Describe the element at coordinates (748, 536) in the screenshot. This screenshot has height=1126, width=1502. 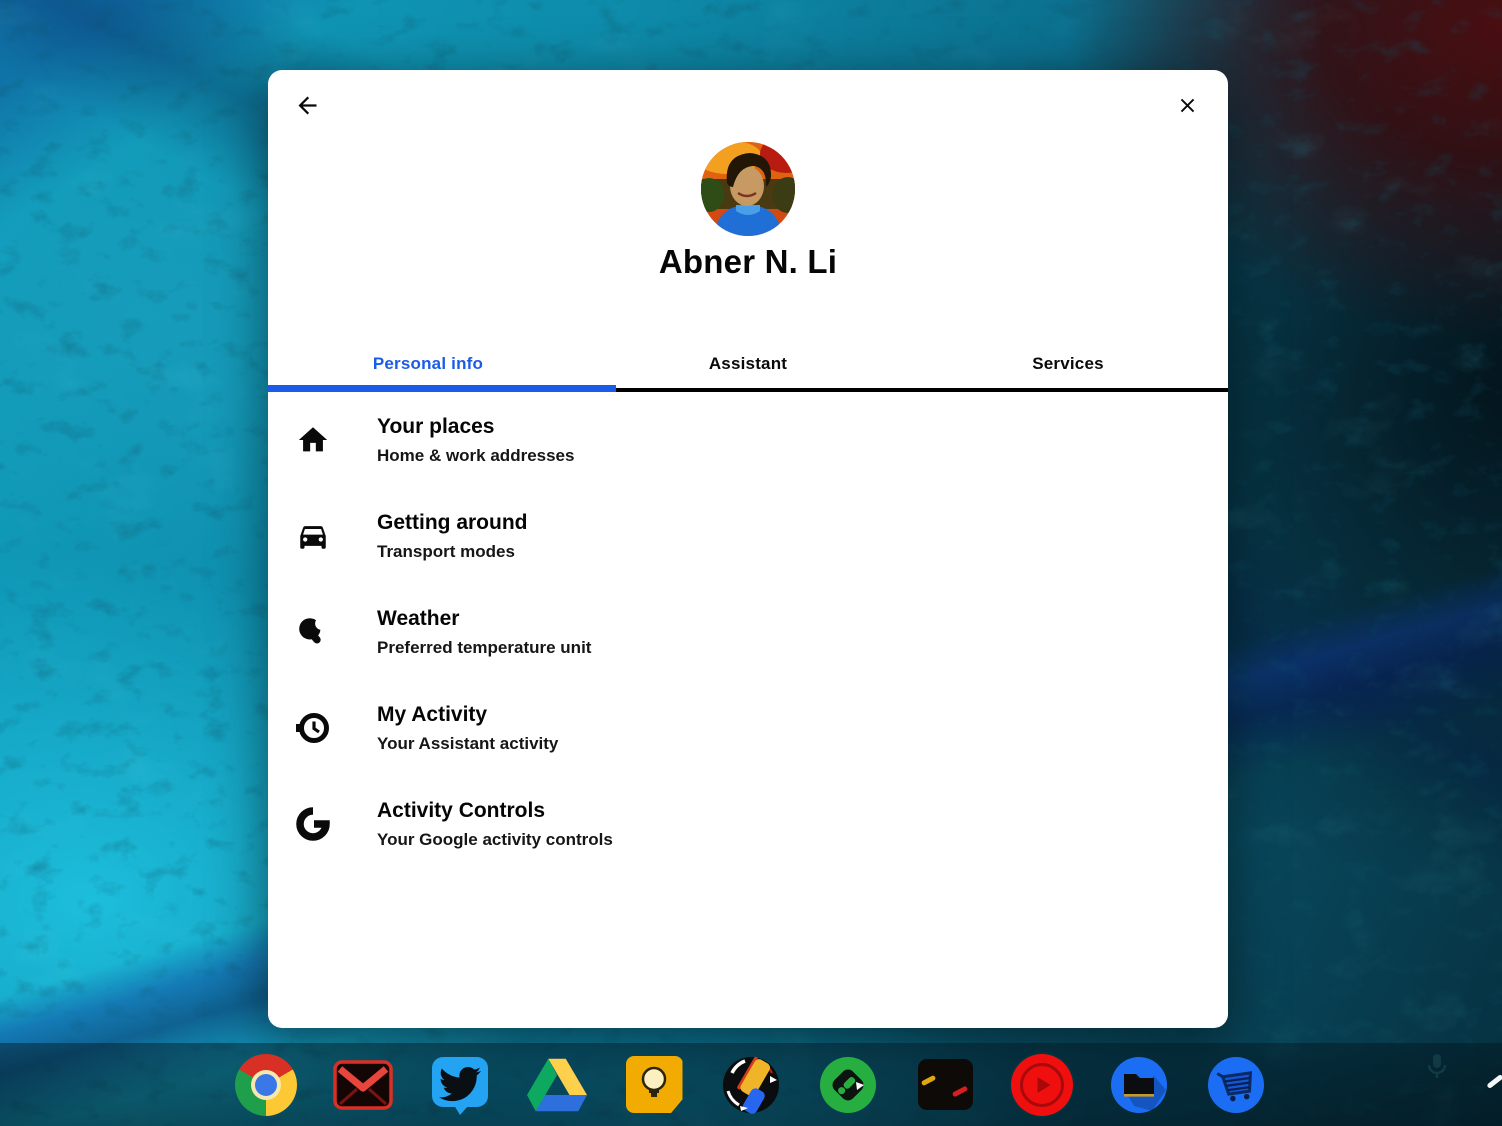
I see `menu-item-getting-around: Getting around Transport modes` at that location.